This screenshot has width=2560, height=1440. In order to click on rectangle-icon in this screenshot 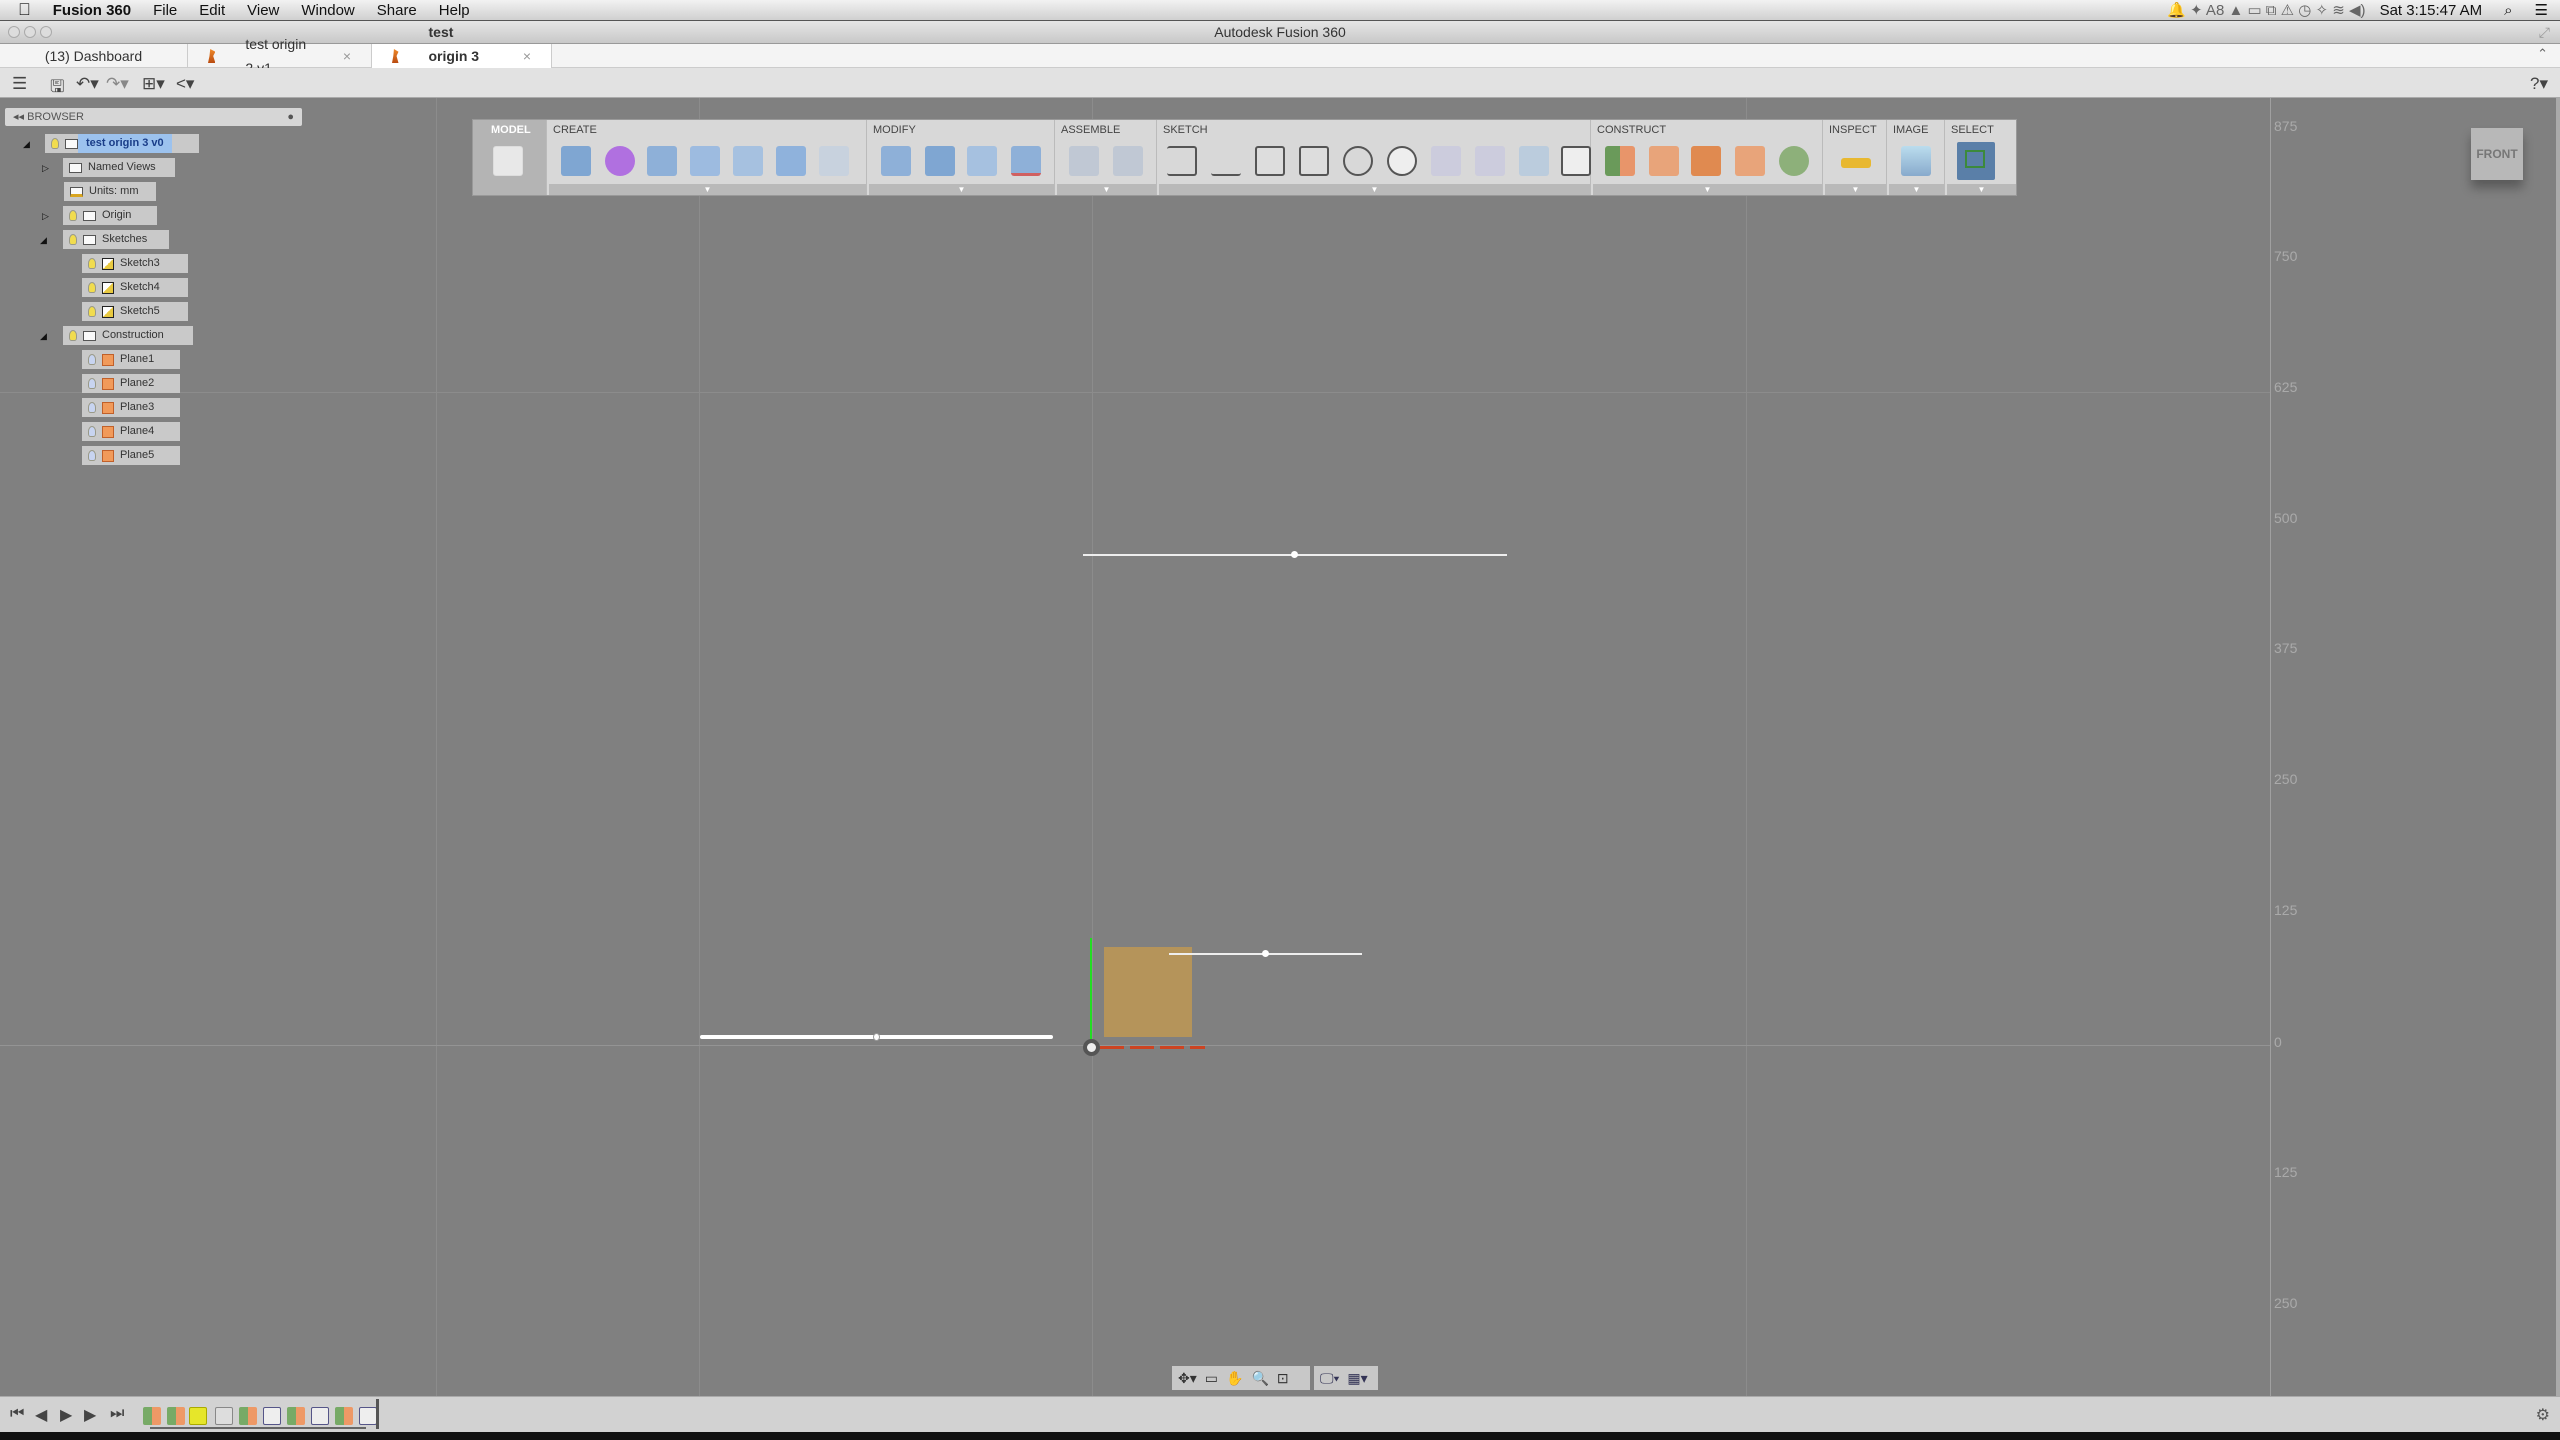, I will do `click(1270, 161)`.